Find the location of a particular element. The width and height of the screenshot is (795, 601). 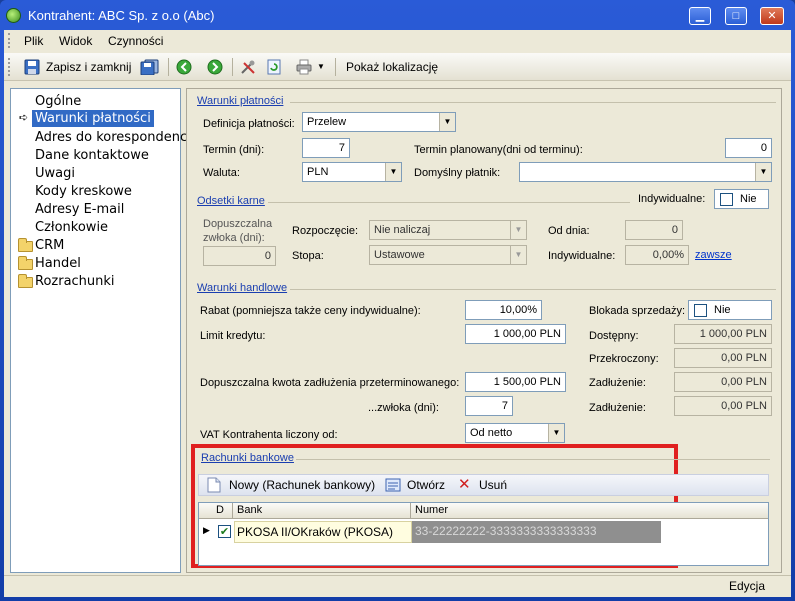

always-link: zawsze is located at coordinates (713, 255).